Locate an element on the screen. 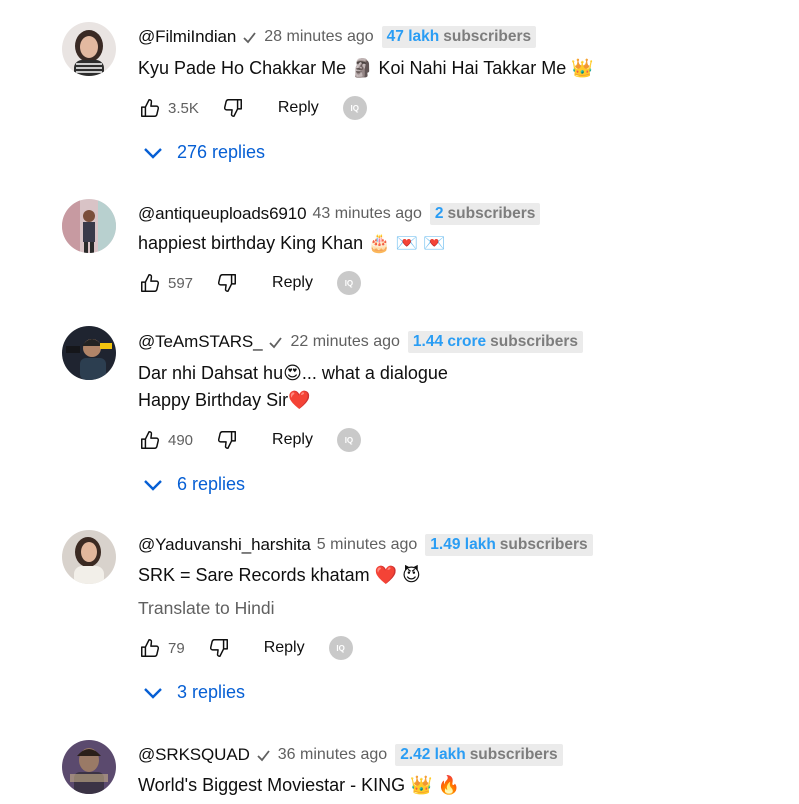 Image resolution: width=799 pixels, height=804 pixels. replies-count: 3 replies is located at coordinates (211, 692).